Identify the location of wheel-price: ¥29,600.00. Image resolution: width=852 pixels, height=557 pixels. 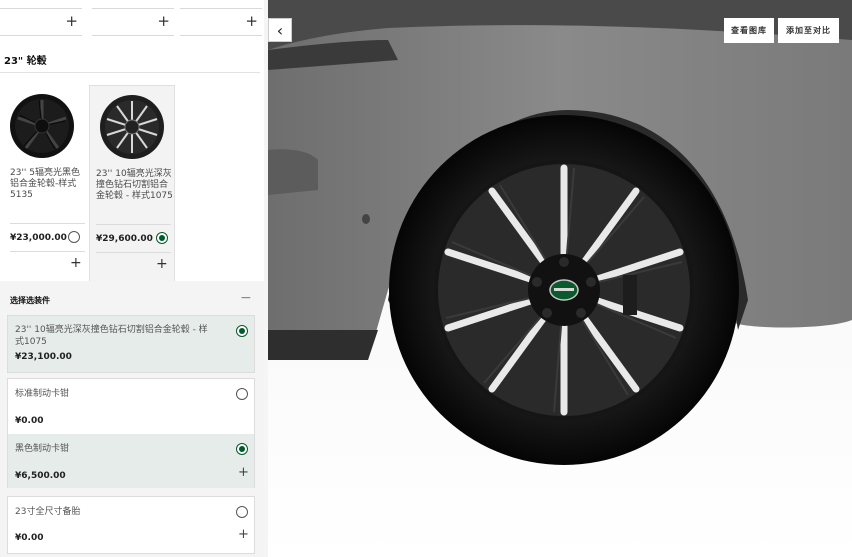
(124, 239).